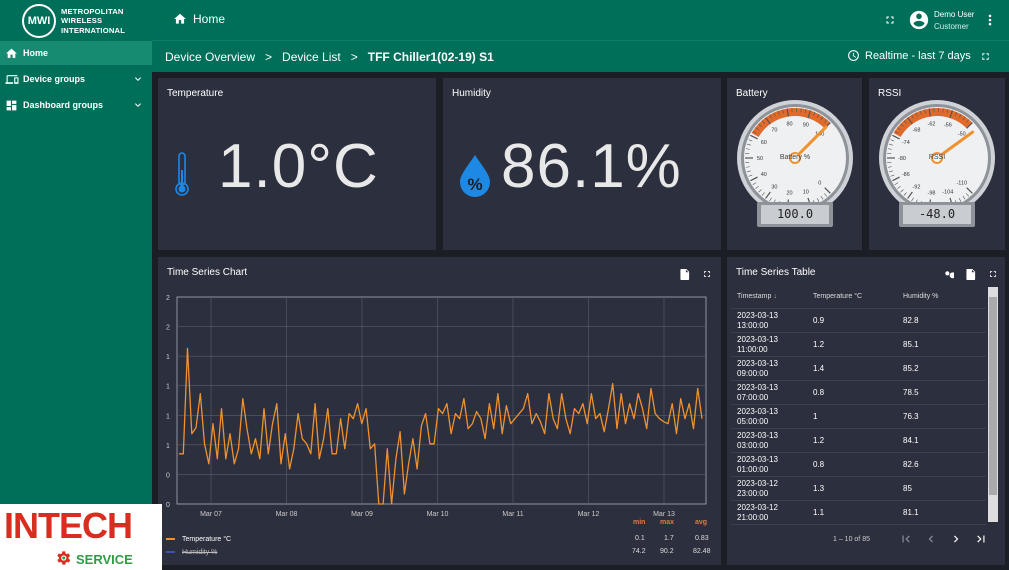 The width and height of the screenshot is (1009, 570). What do you see at coordinates (789, 194) in the screenshot?
I see `gauge-tick-label: 20` at bounding box center [789, 194].